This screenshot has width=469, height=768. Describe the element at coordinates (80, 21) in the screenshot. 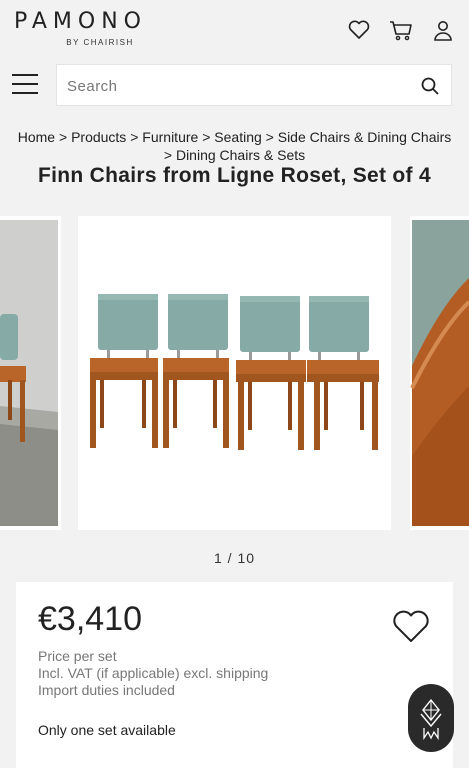

I see `logo-wordmark: PAMONO` at that location.